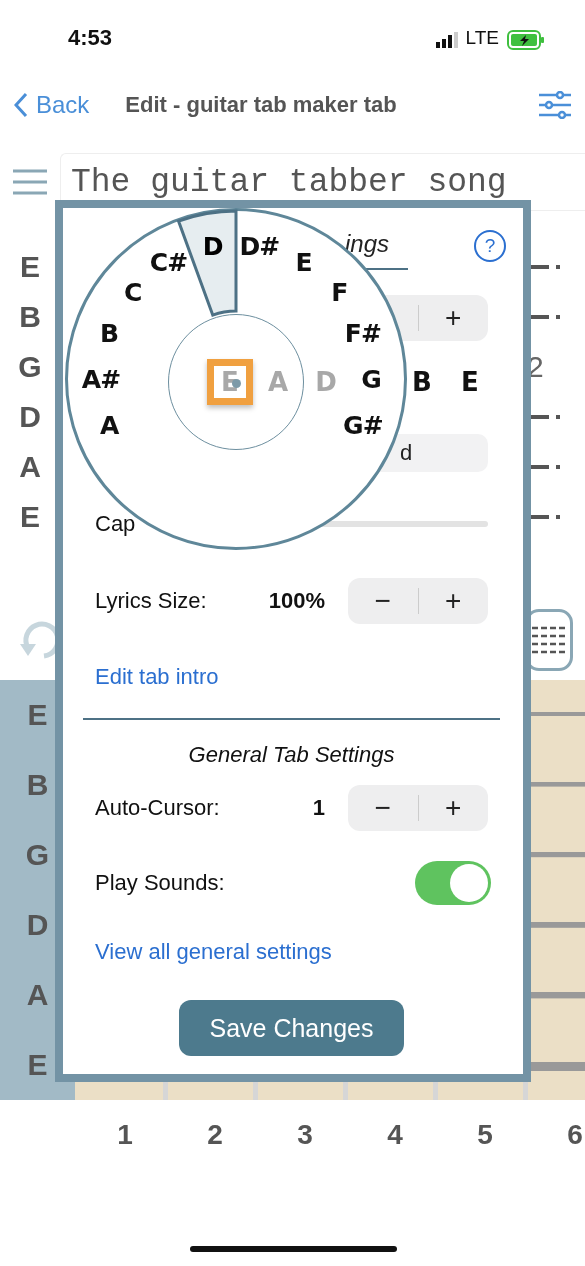 This screenshot has height=1266, width=585. I want to click on signal-icon, so click(446, 40).